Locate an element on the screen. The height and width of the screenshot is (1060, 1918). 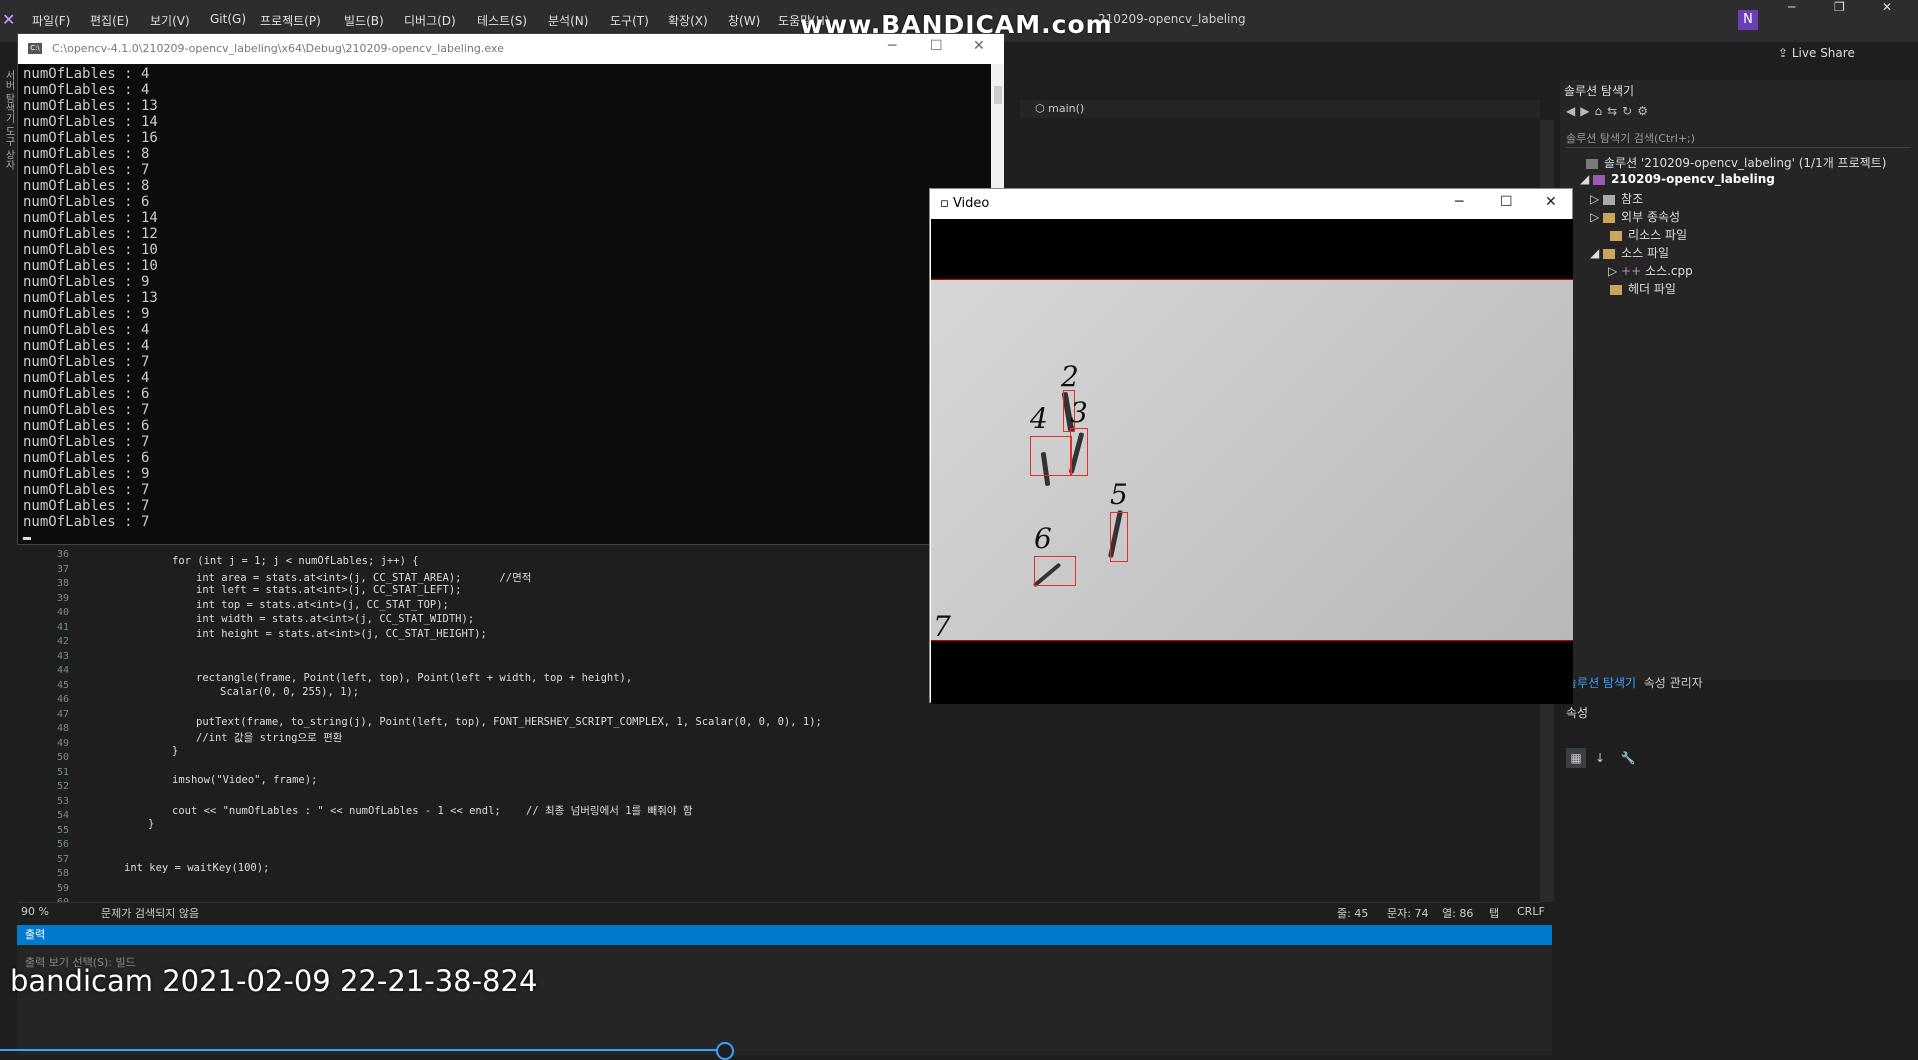
line-number: 54 is located at coordinates (62, 815).